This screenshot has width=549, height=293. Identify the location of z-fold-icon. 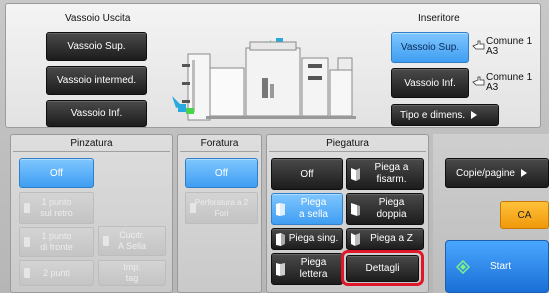
(355, 239).